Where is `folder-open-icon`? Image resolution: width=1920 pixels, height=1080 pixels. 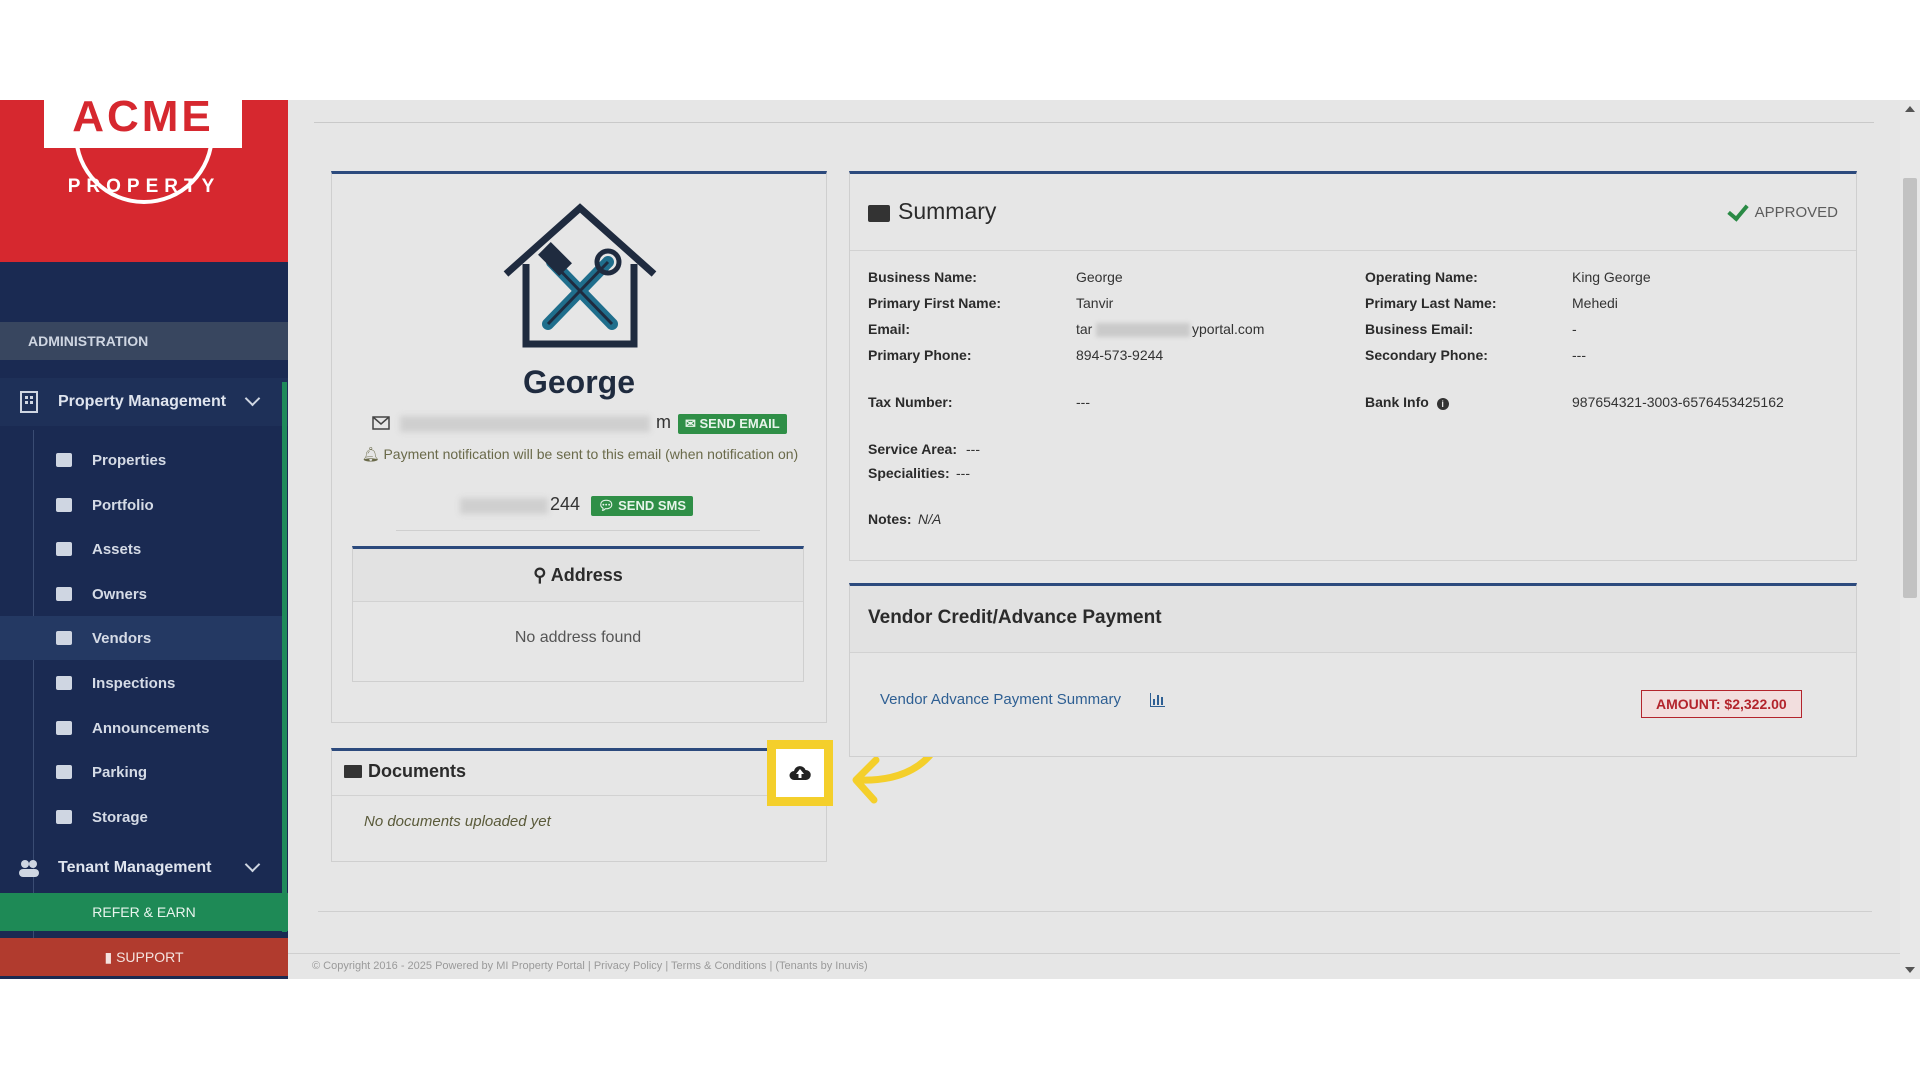 folder-open-icon is located at coordinates (353, 771).